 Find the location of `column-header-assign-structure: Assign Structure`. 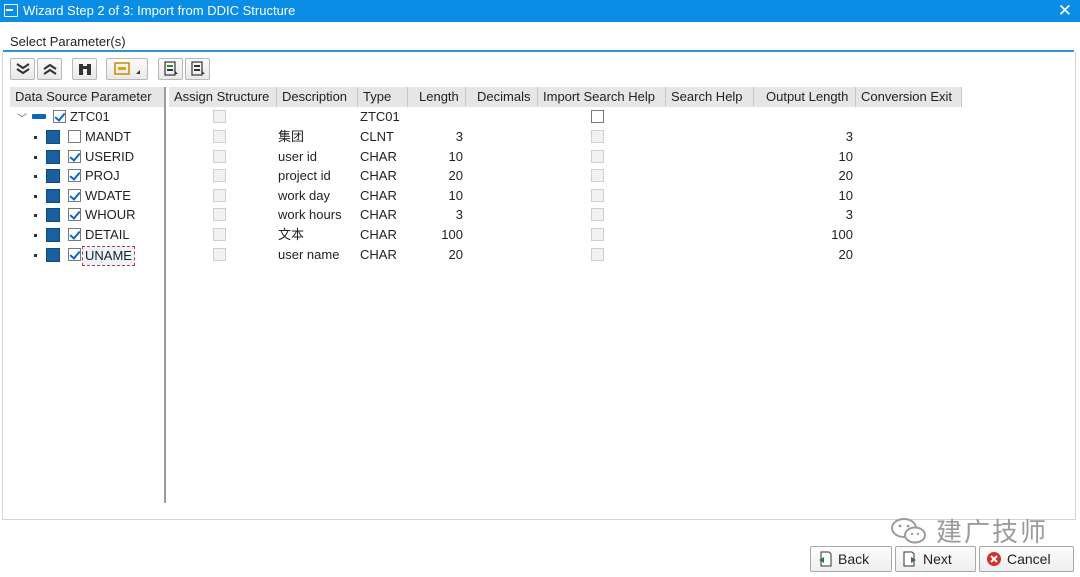

column-header-assign-structure: Assign Structure is located at coordinates (223, 97).